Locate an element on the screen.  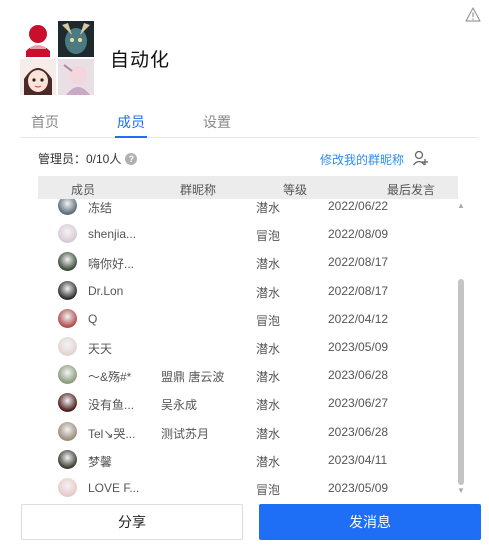
add-user-icon is located at coordinates (421, 158).